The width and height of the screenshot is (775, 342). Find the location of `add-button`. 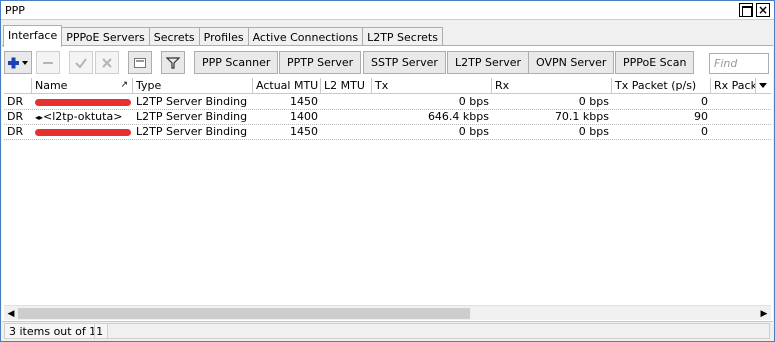

add-button is located at coordinates (18, 62).